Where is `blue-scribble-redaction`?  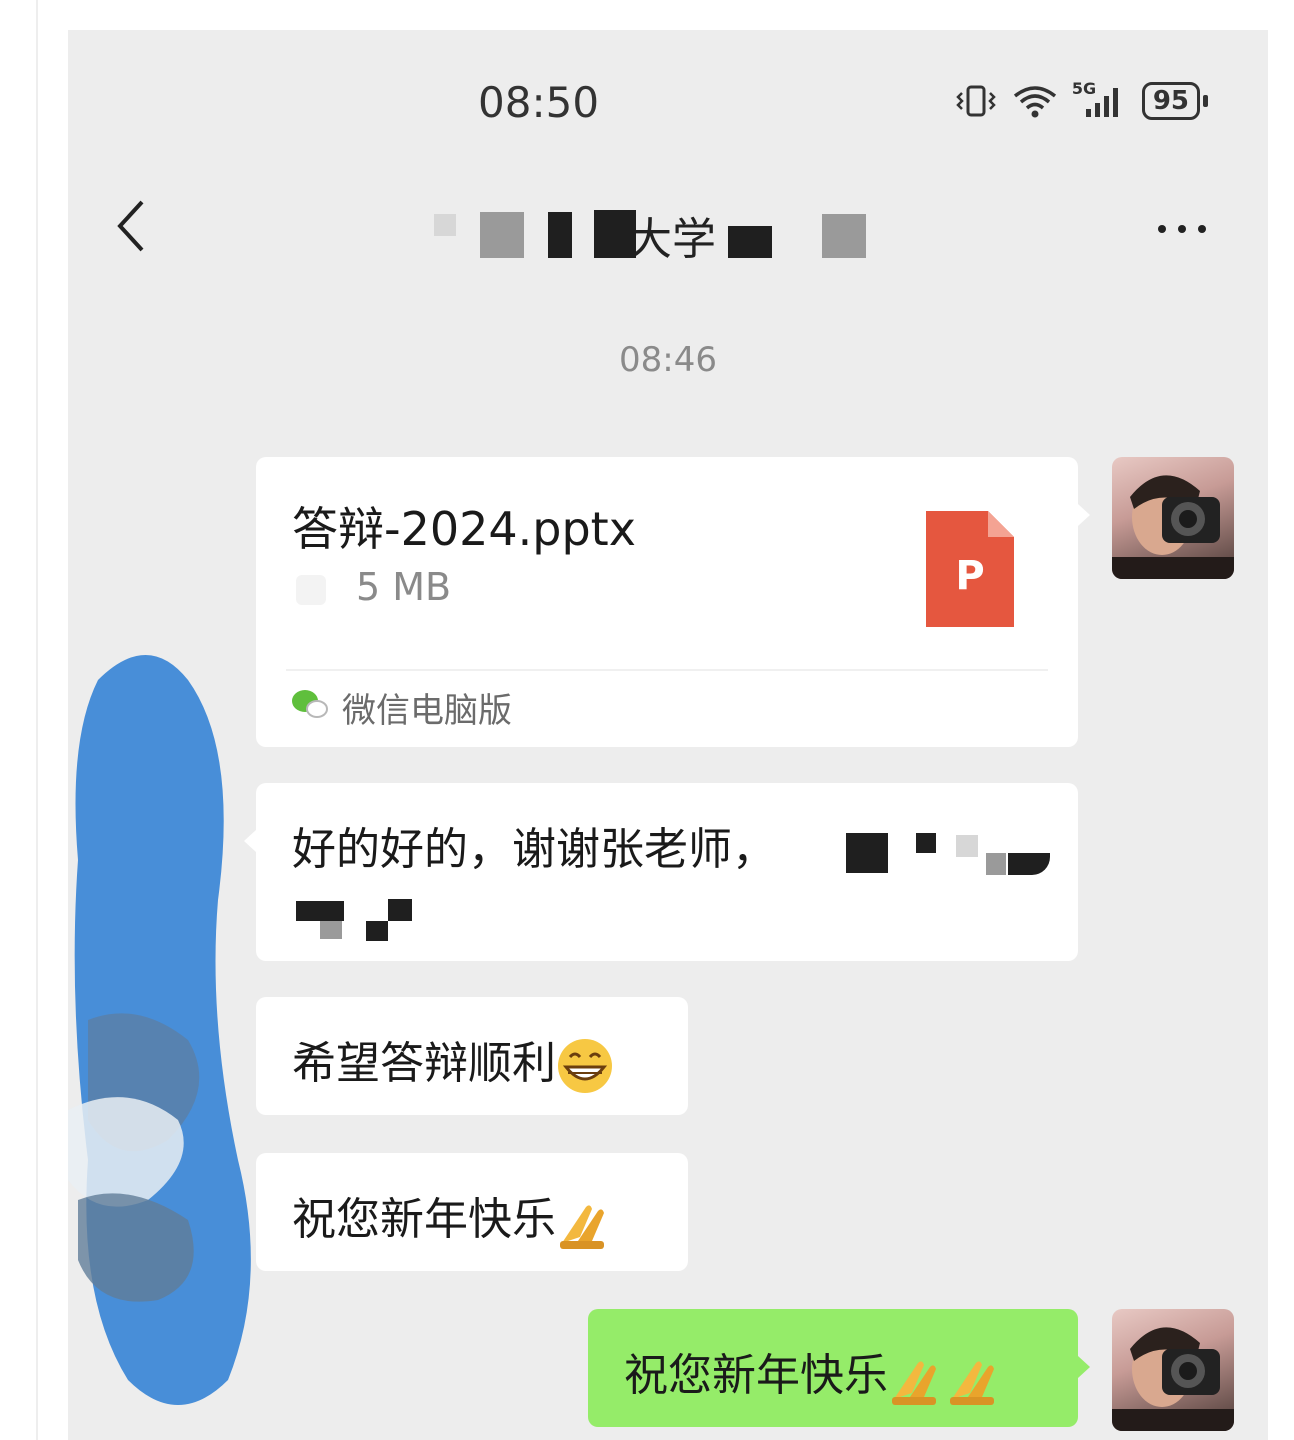 blue-scribble-redaction is located at coordinates (159, 1030).